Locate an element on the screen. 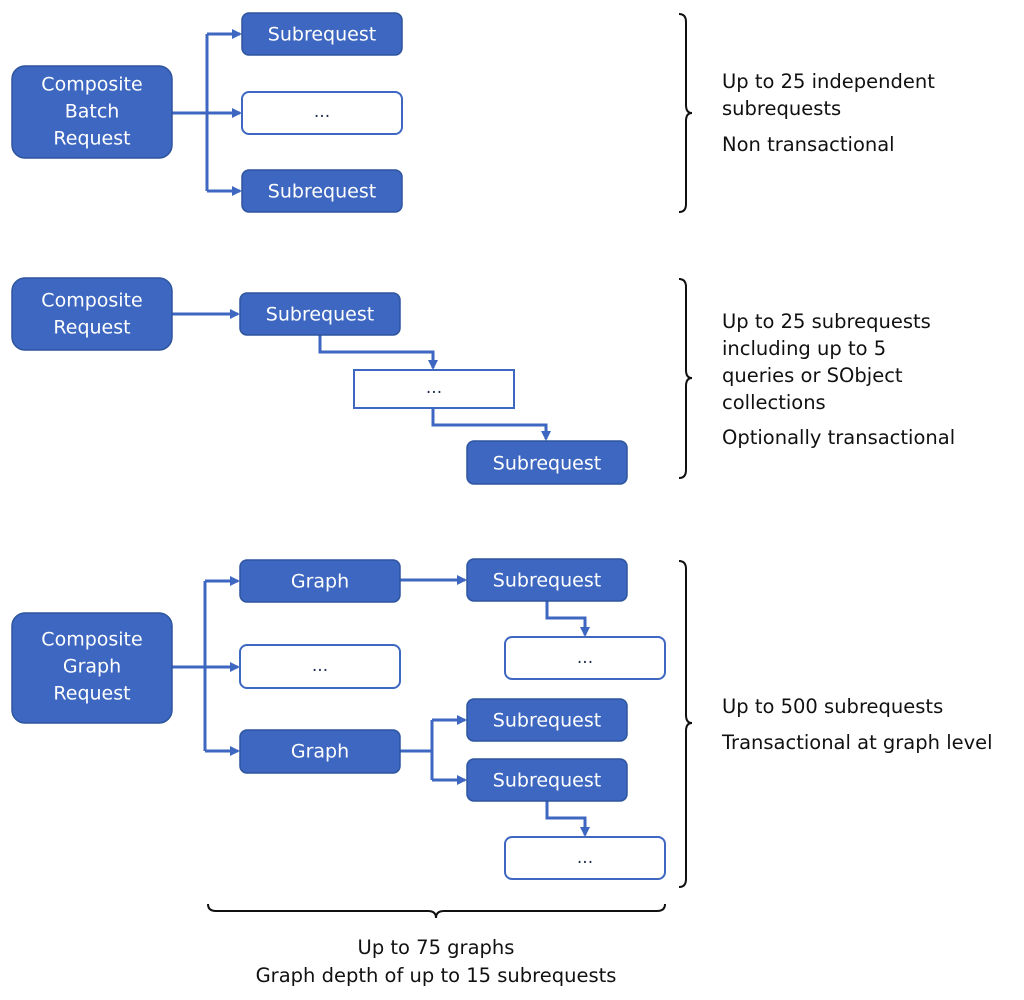 This screenshot has width=1024, height=1000. note-text: Optionally transactional is located at coordinates (838, 437).